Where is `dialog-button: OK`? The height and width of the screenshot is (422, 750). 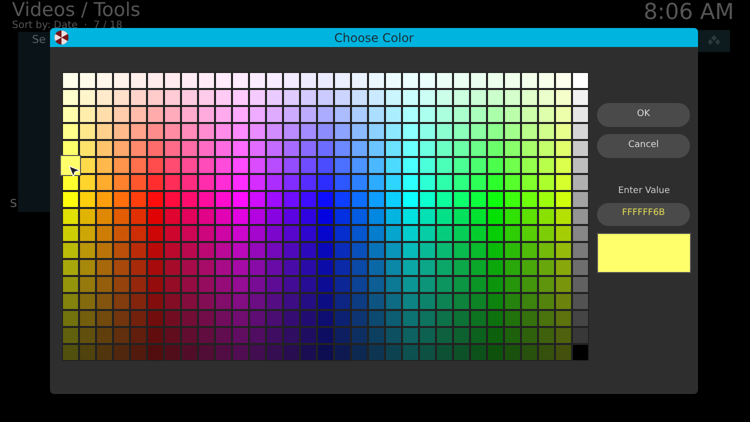
dialog-button: OK is located at coordinates (643, 115).